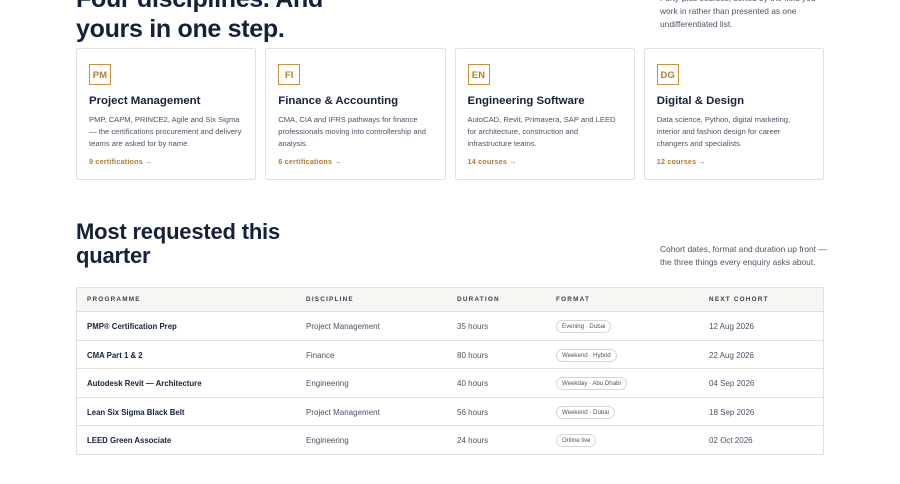  I want to click on section-title-line-1: Most requested this, so click(178, 231).